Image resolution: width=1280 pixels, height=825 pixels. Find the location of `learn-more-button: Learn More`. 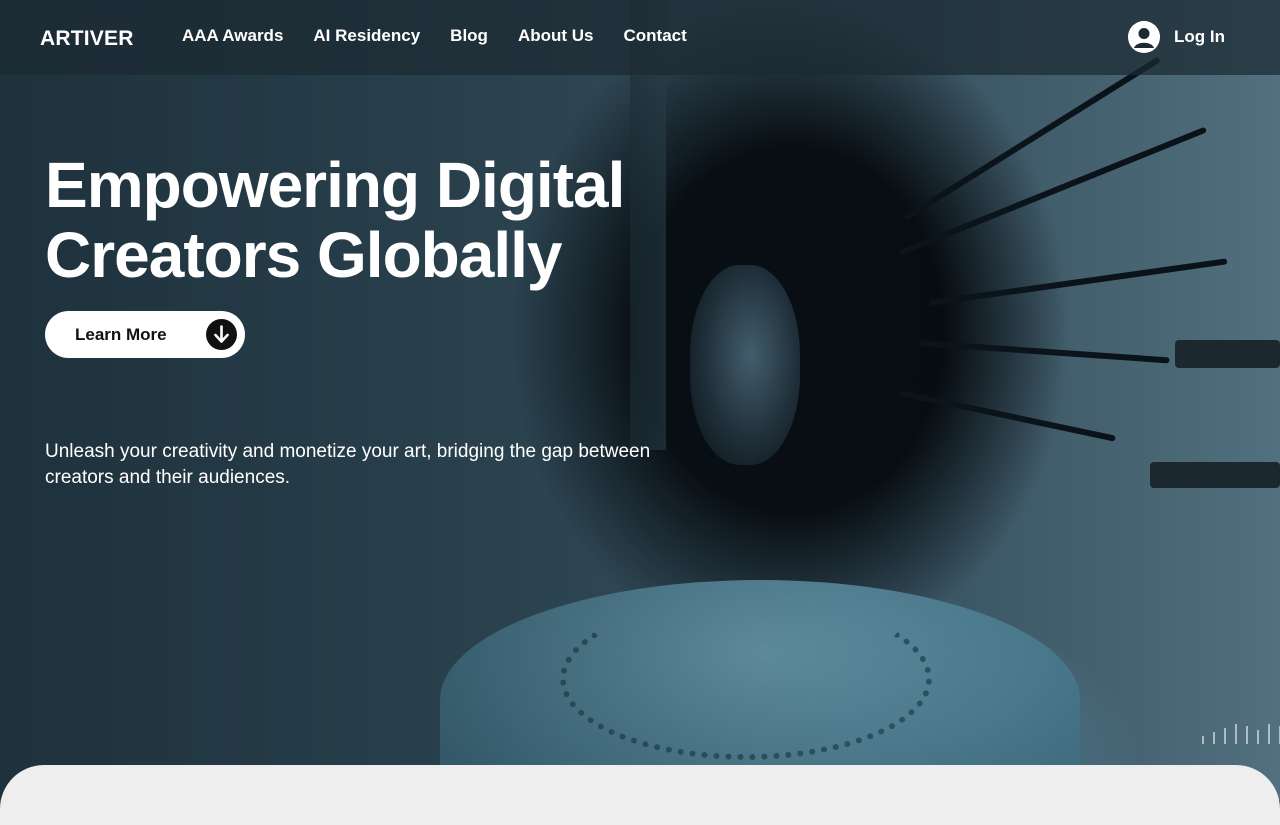

learn-more-button: Learn More is located at coordinates (145, 334).